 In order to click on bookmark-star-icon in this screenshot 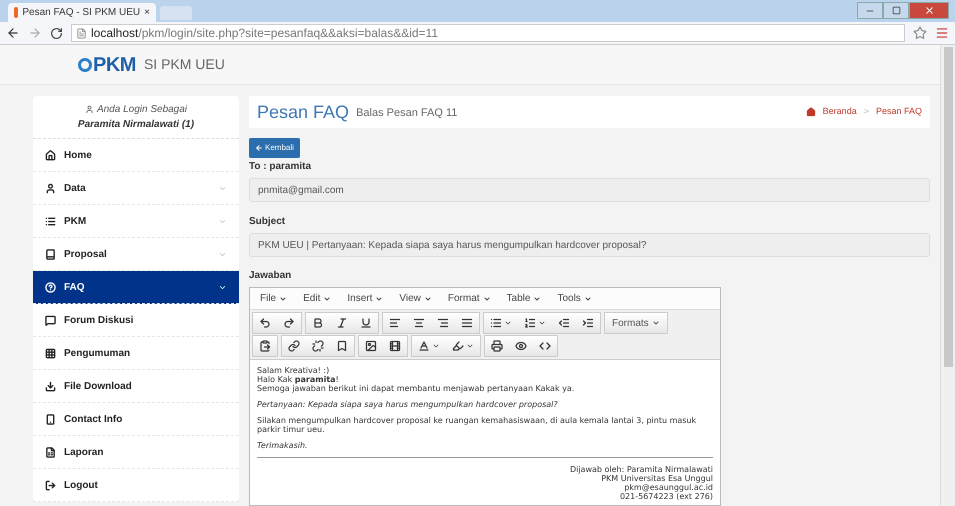, I will do `click(920, 33)`.